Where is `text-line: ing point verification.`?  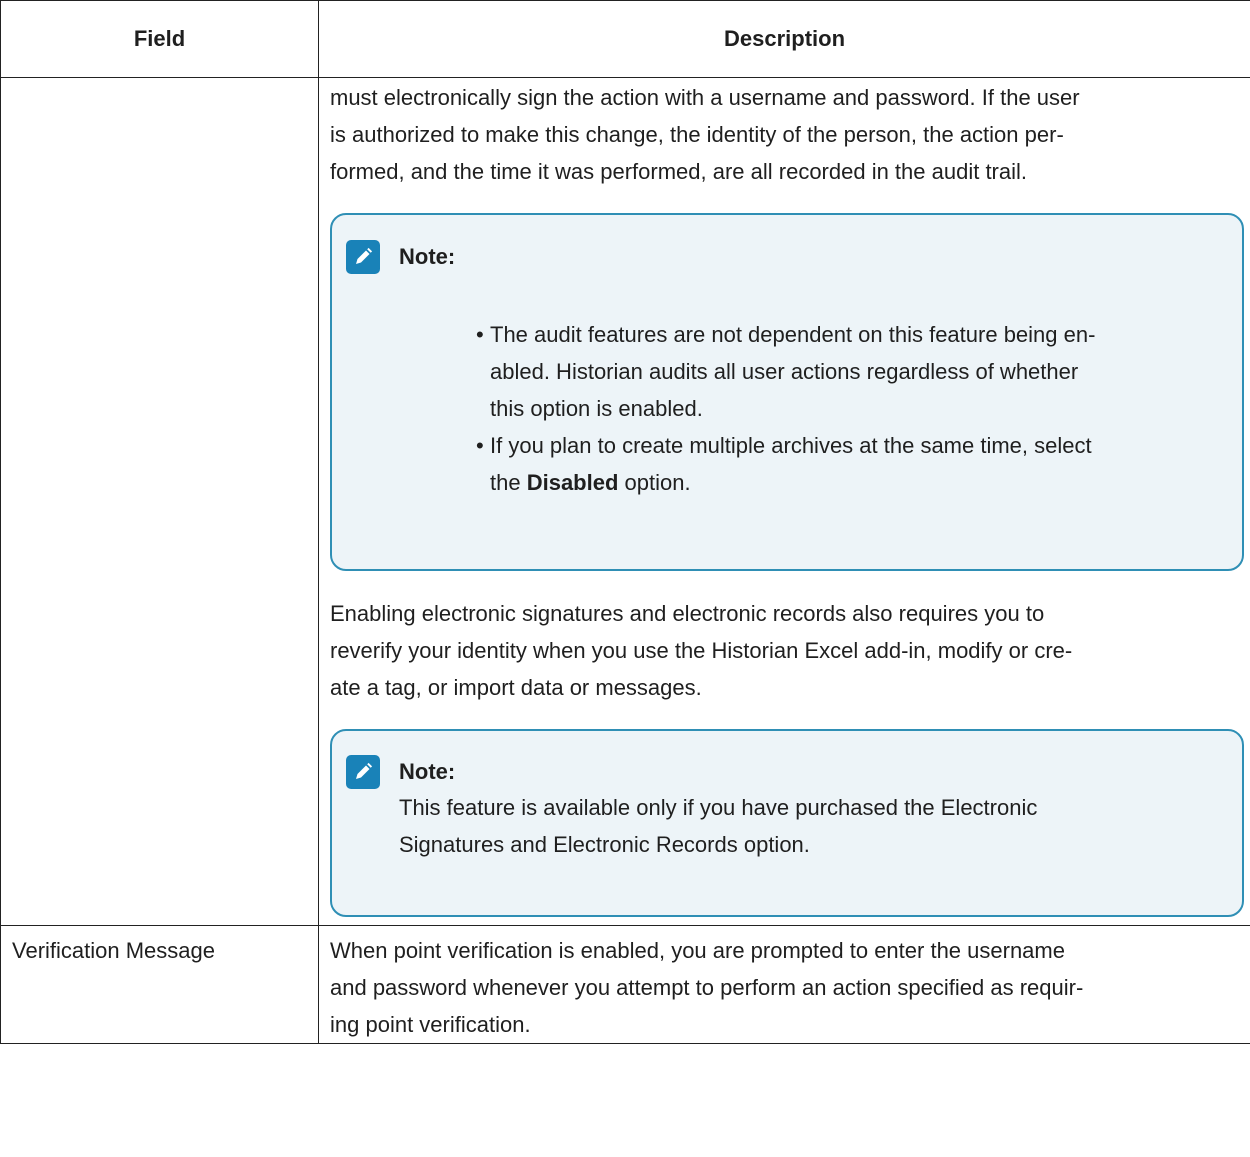
text-line: ing point verification. is located at coordinates (430, 1024).